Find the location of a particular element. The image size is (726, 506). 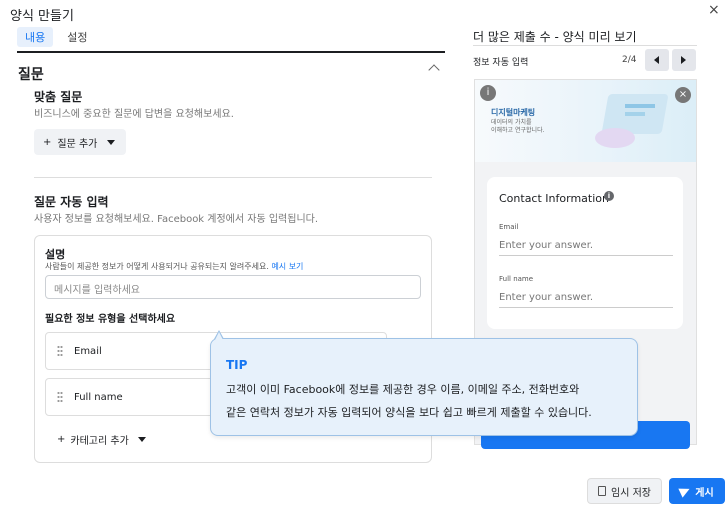

add-question-button: + 질문 추가 is located at coordinates (80, 142).